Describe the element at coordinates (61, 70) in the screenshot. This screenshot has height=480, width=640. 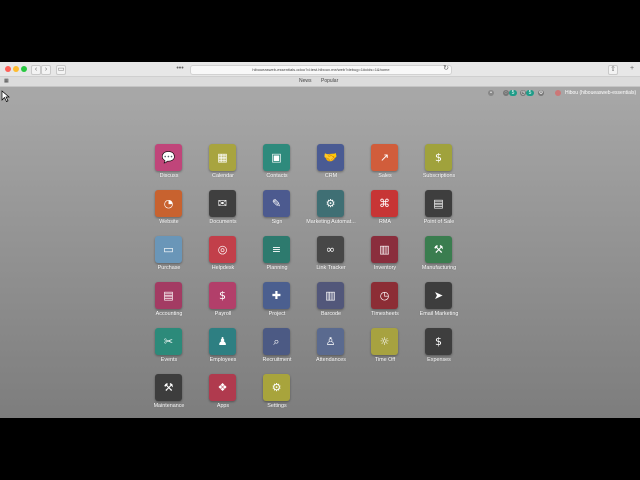
I see `sidebar-icon: ▭` at that location.